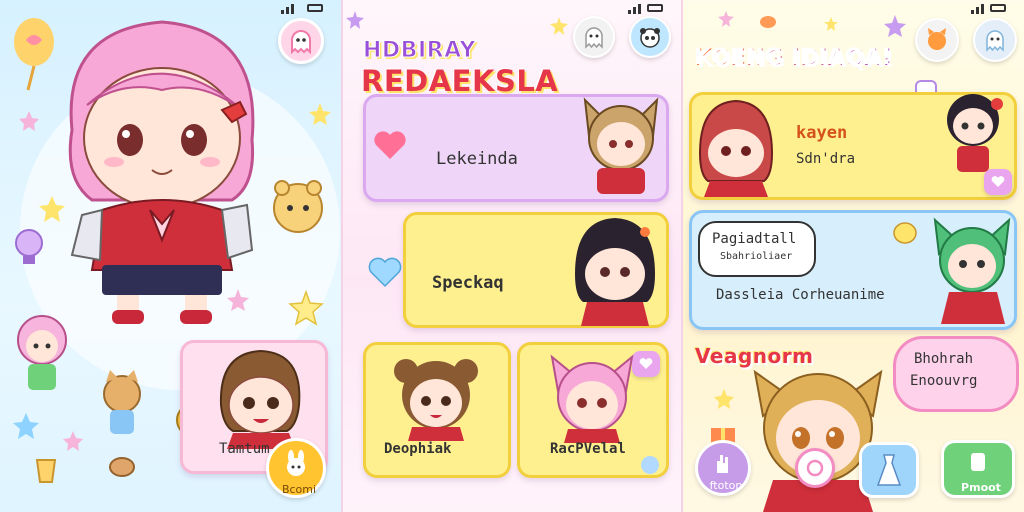  I want to click on menu-card-3-label: Deophiak, so click(418, 449).